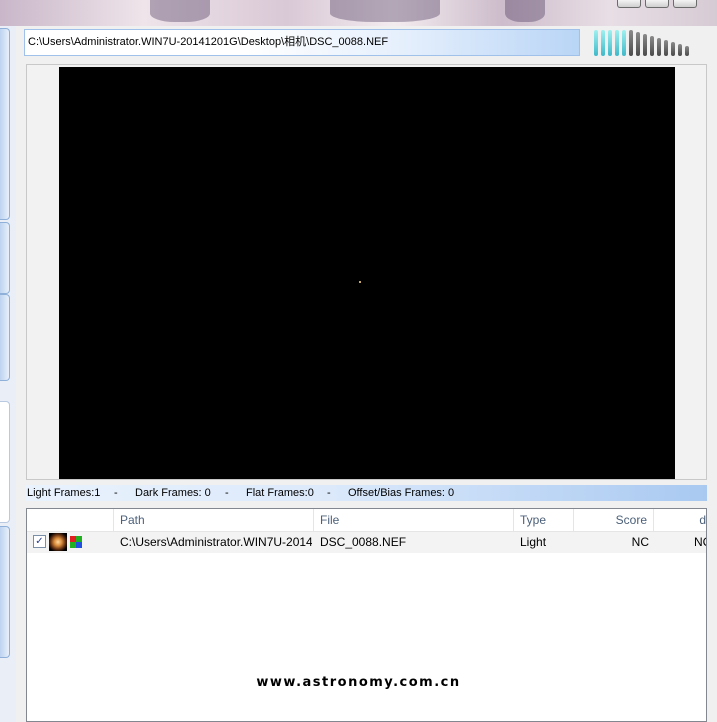  What do you see at coordinates (58, 542) in the screenshot?
I see `star-thumbnail-icon` at bounding box center [58, 542].